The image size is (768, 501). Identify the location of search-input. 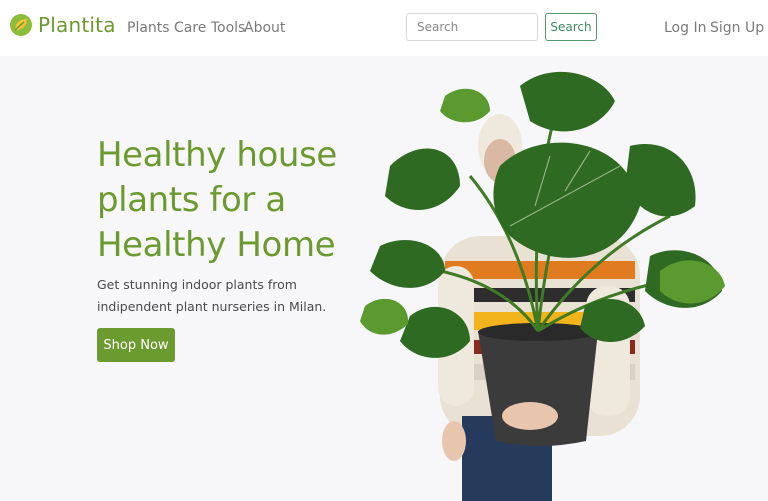
(472, 27).